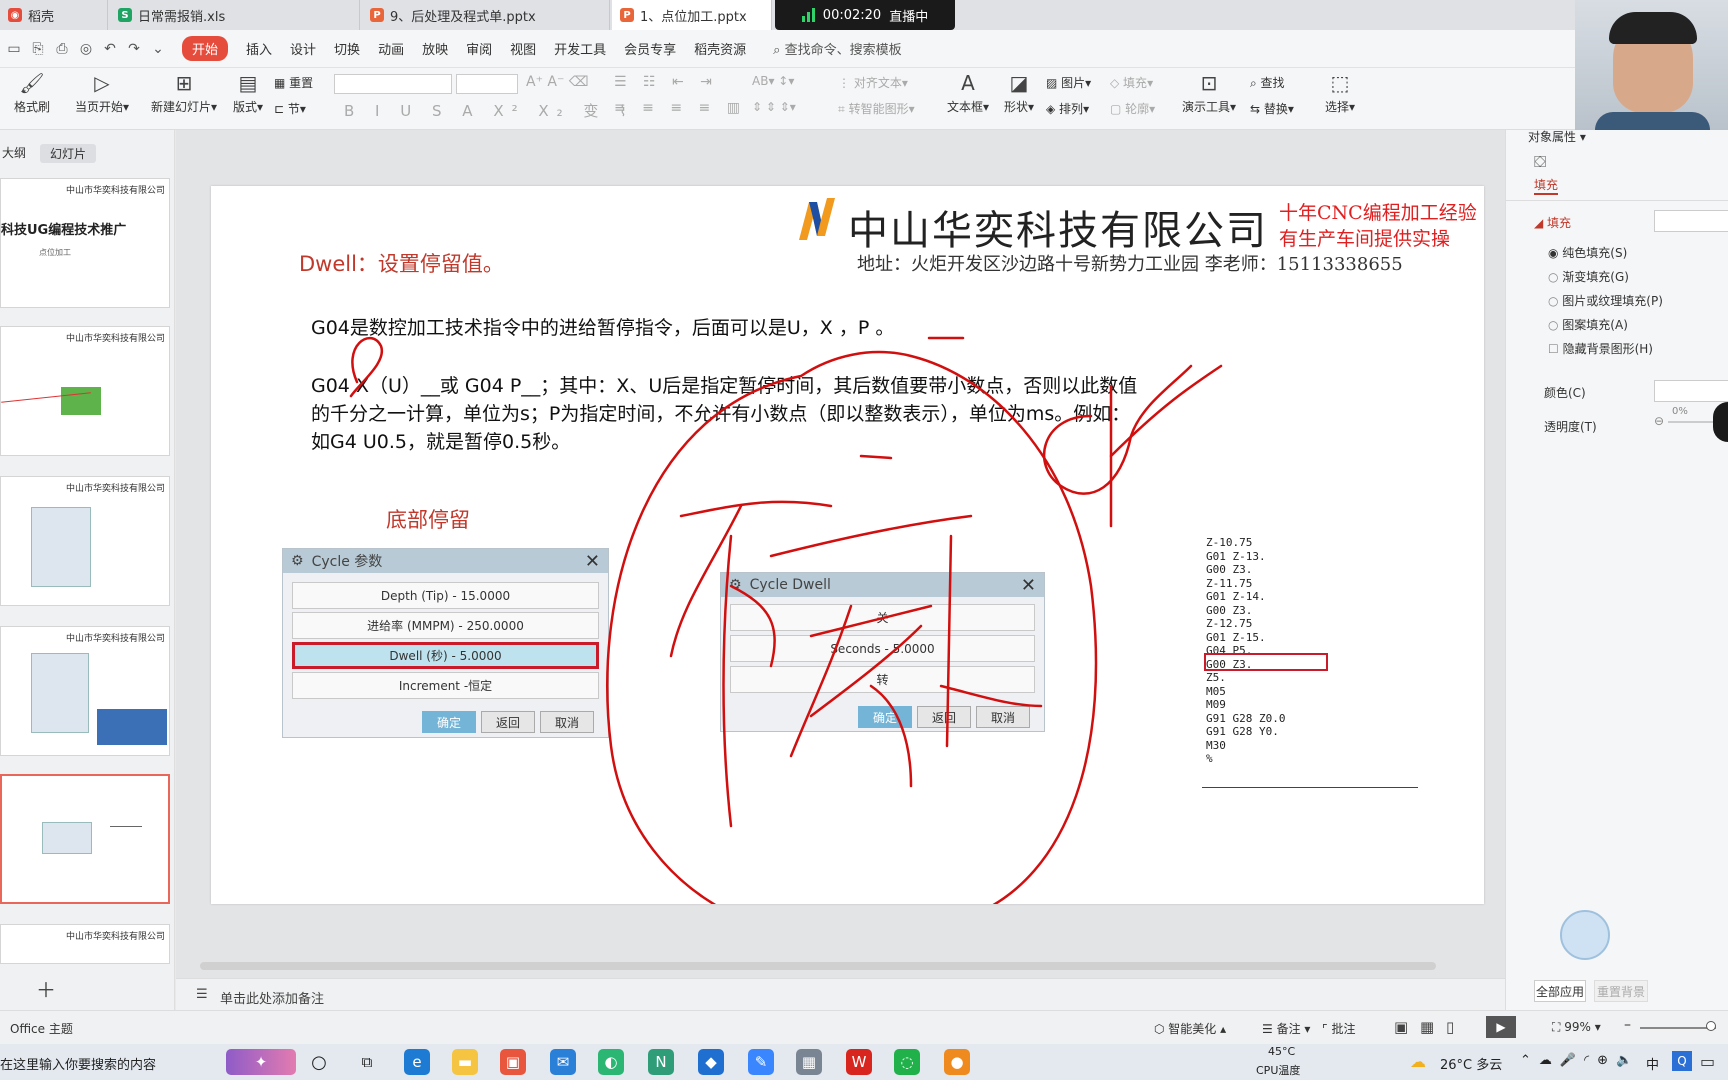 The image size is (1728, 1080). Describe the element at coordinates (580, 48) in the screenshot. I see `menu-developer: 开发工具` at that location.